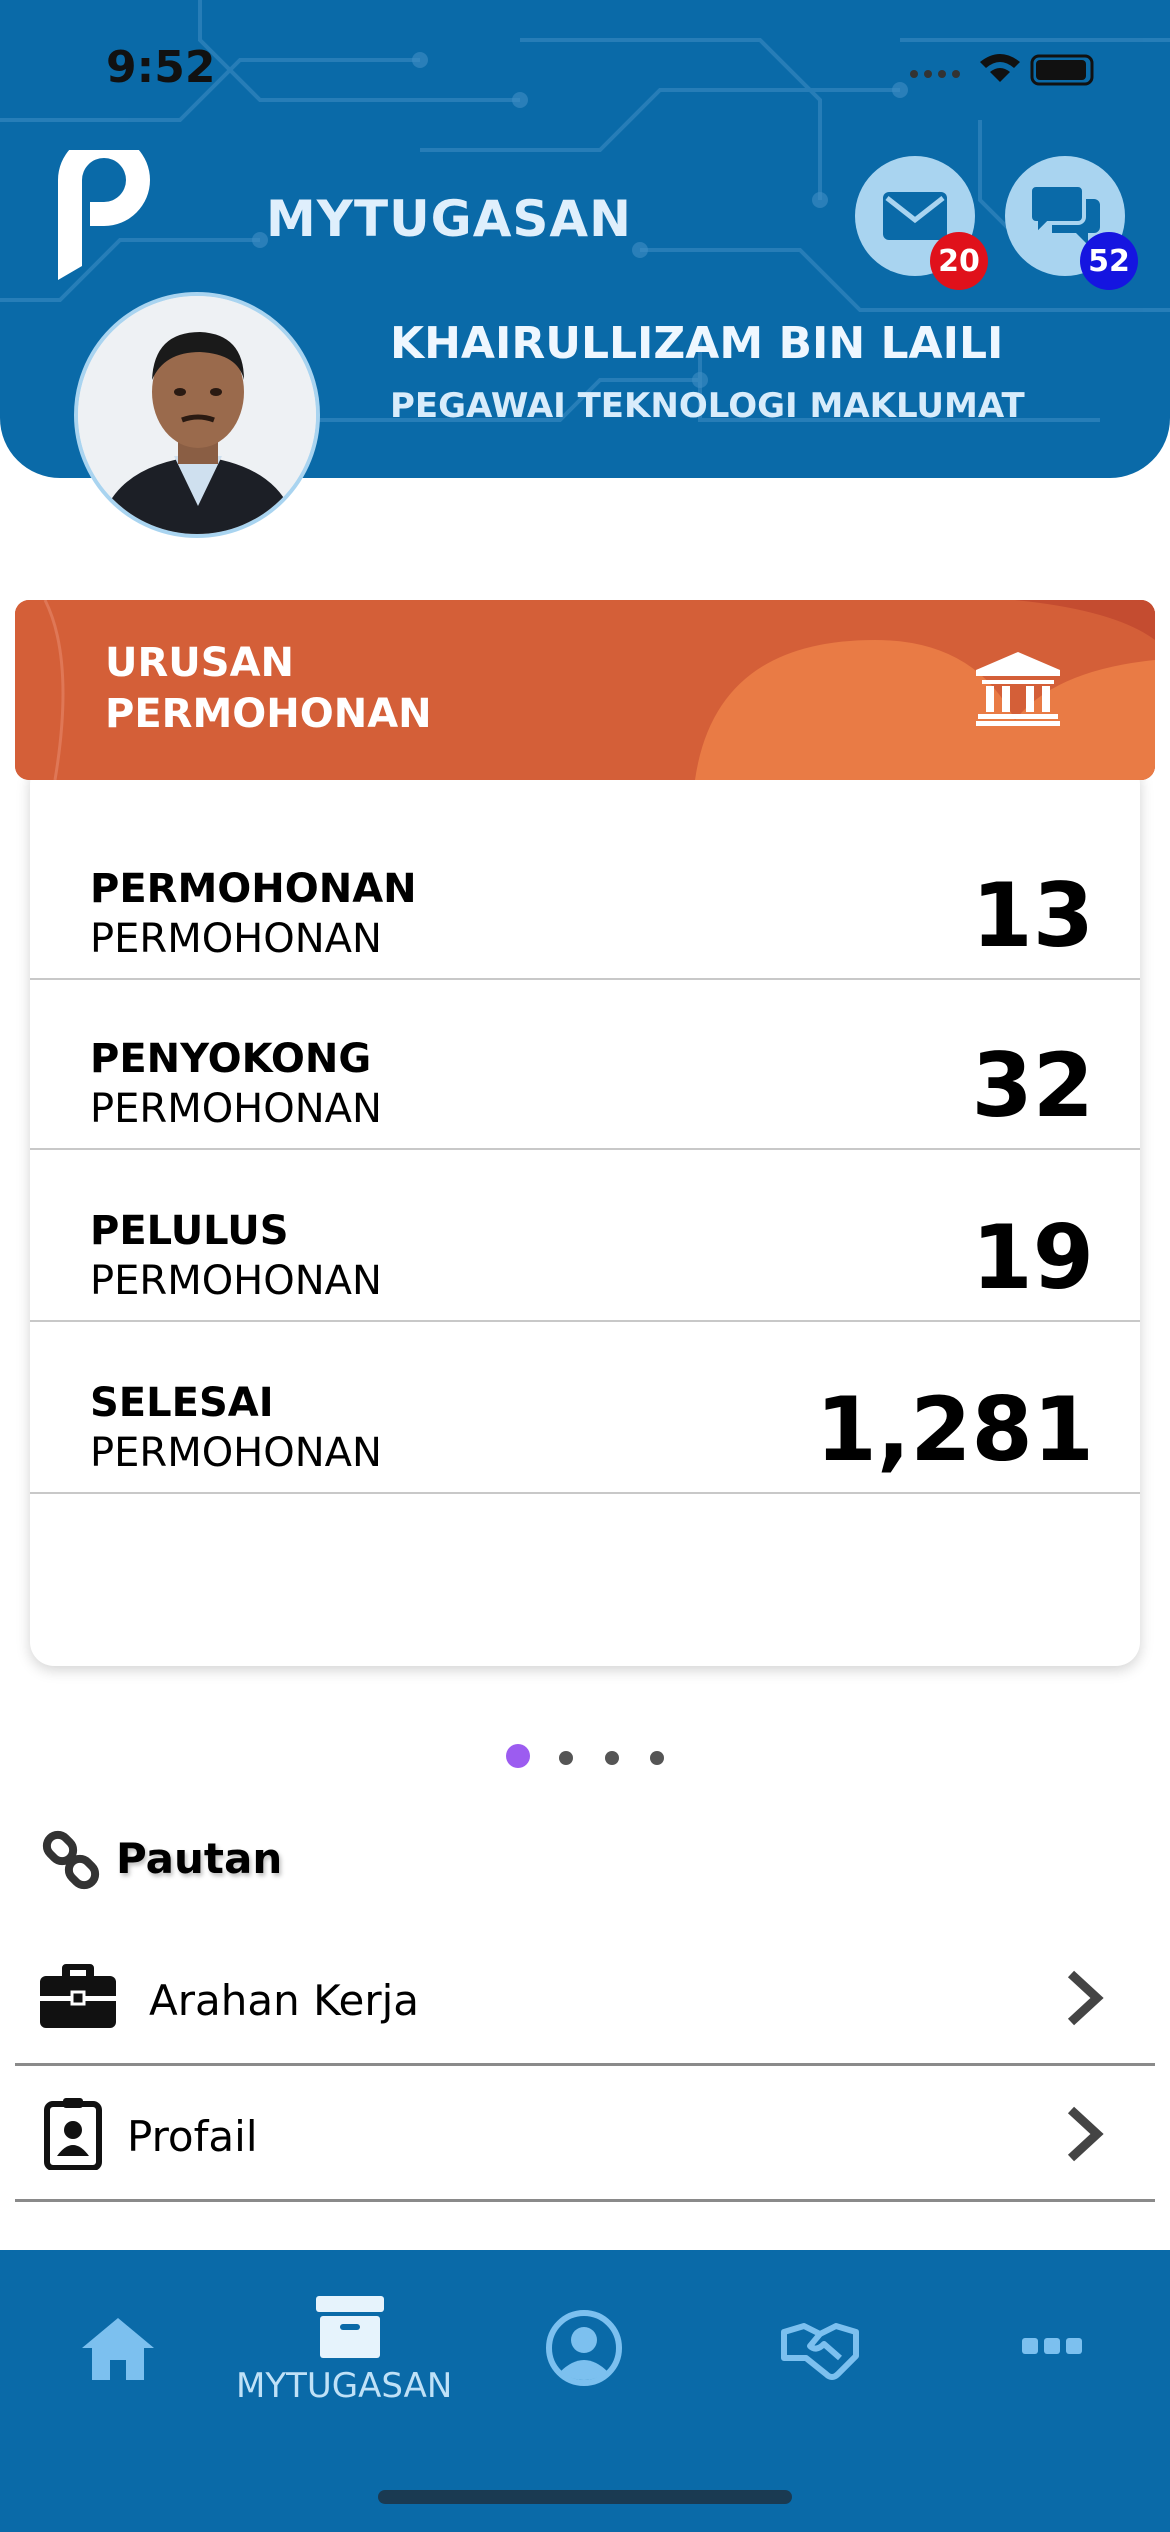 The height and width of the screenshot is (2532, 1170). What do you see at coordinates (1032, 915) in the screenshot?
I see `stat-value: 13` at bounding box center [1032, 915].